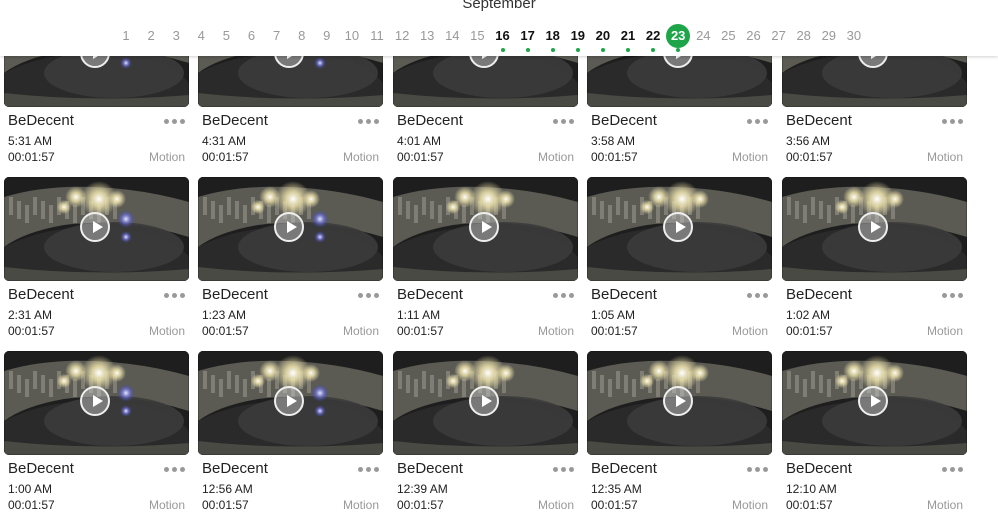 This screenshot has height=514, width=998. What do you see at coordinates (628, 36) in the screenshot?
I see `day-21: 21` at bounding box center [628, 36].